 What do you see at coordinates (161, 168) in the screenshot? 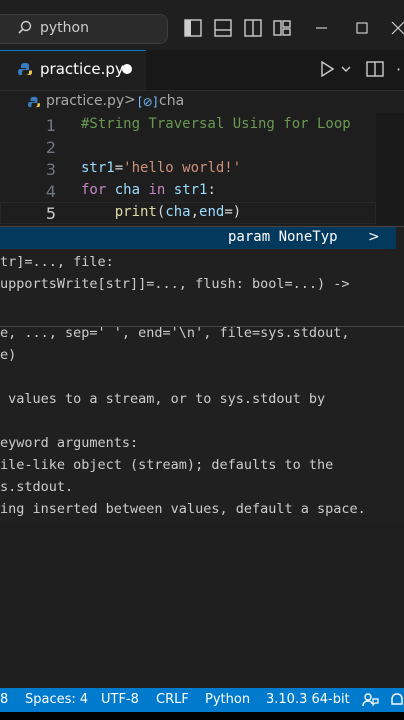
I see `code-line: str1='hello world!'` at bounding box center [161, 168].